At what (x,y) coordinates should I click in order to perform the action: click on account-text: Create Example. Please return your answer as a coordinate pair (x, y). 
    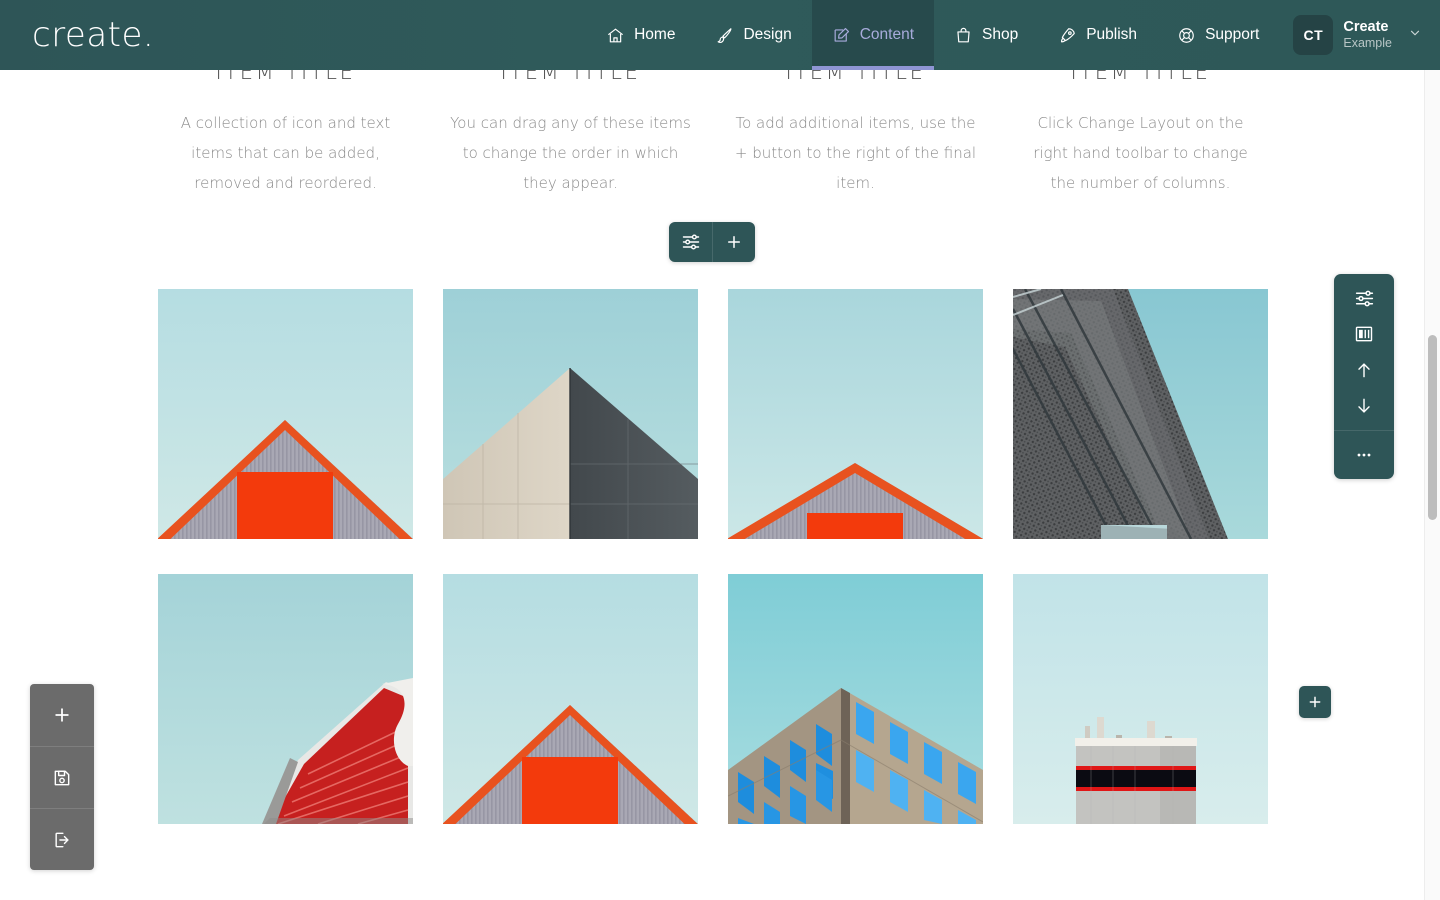
    Looking at the image, I should click on (1367, 35).